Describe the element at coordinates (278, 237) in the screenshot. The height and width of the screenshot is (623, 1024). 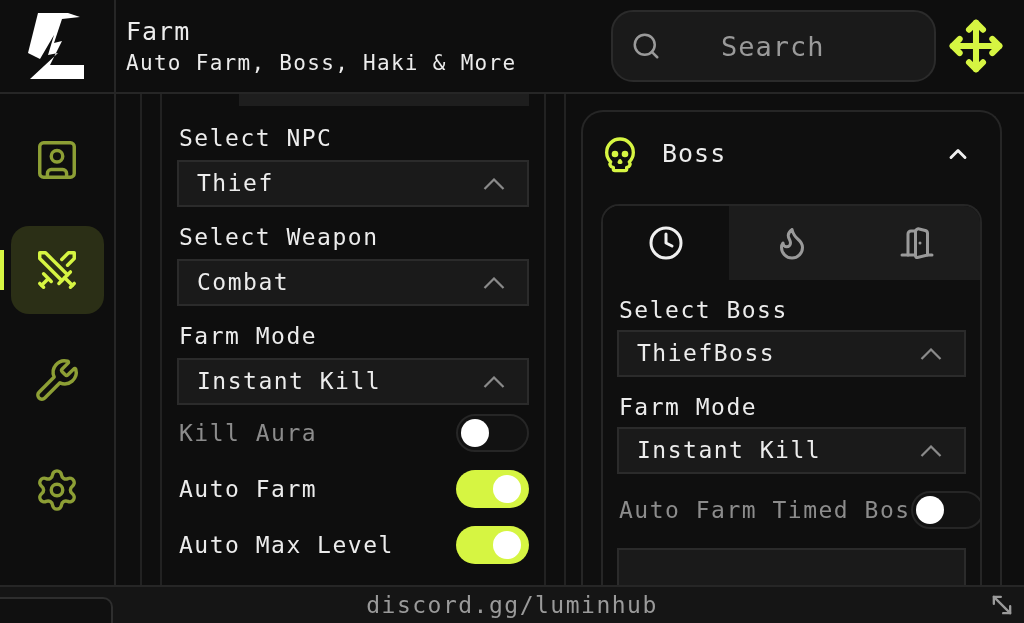
I see `field-label: Select Weapon` at that location.